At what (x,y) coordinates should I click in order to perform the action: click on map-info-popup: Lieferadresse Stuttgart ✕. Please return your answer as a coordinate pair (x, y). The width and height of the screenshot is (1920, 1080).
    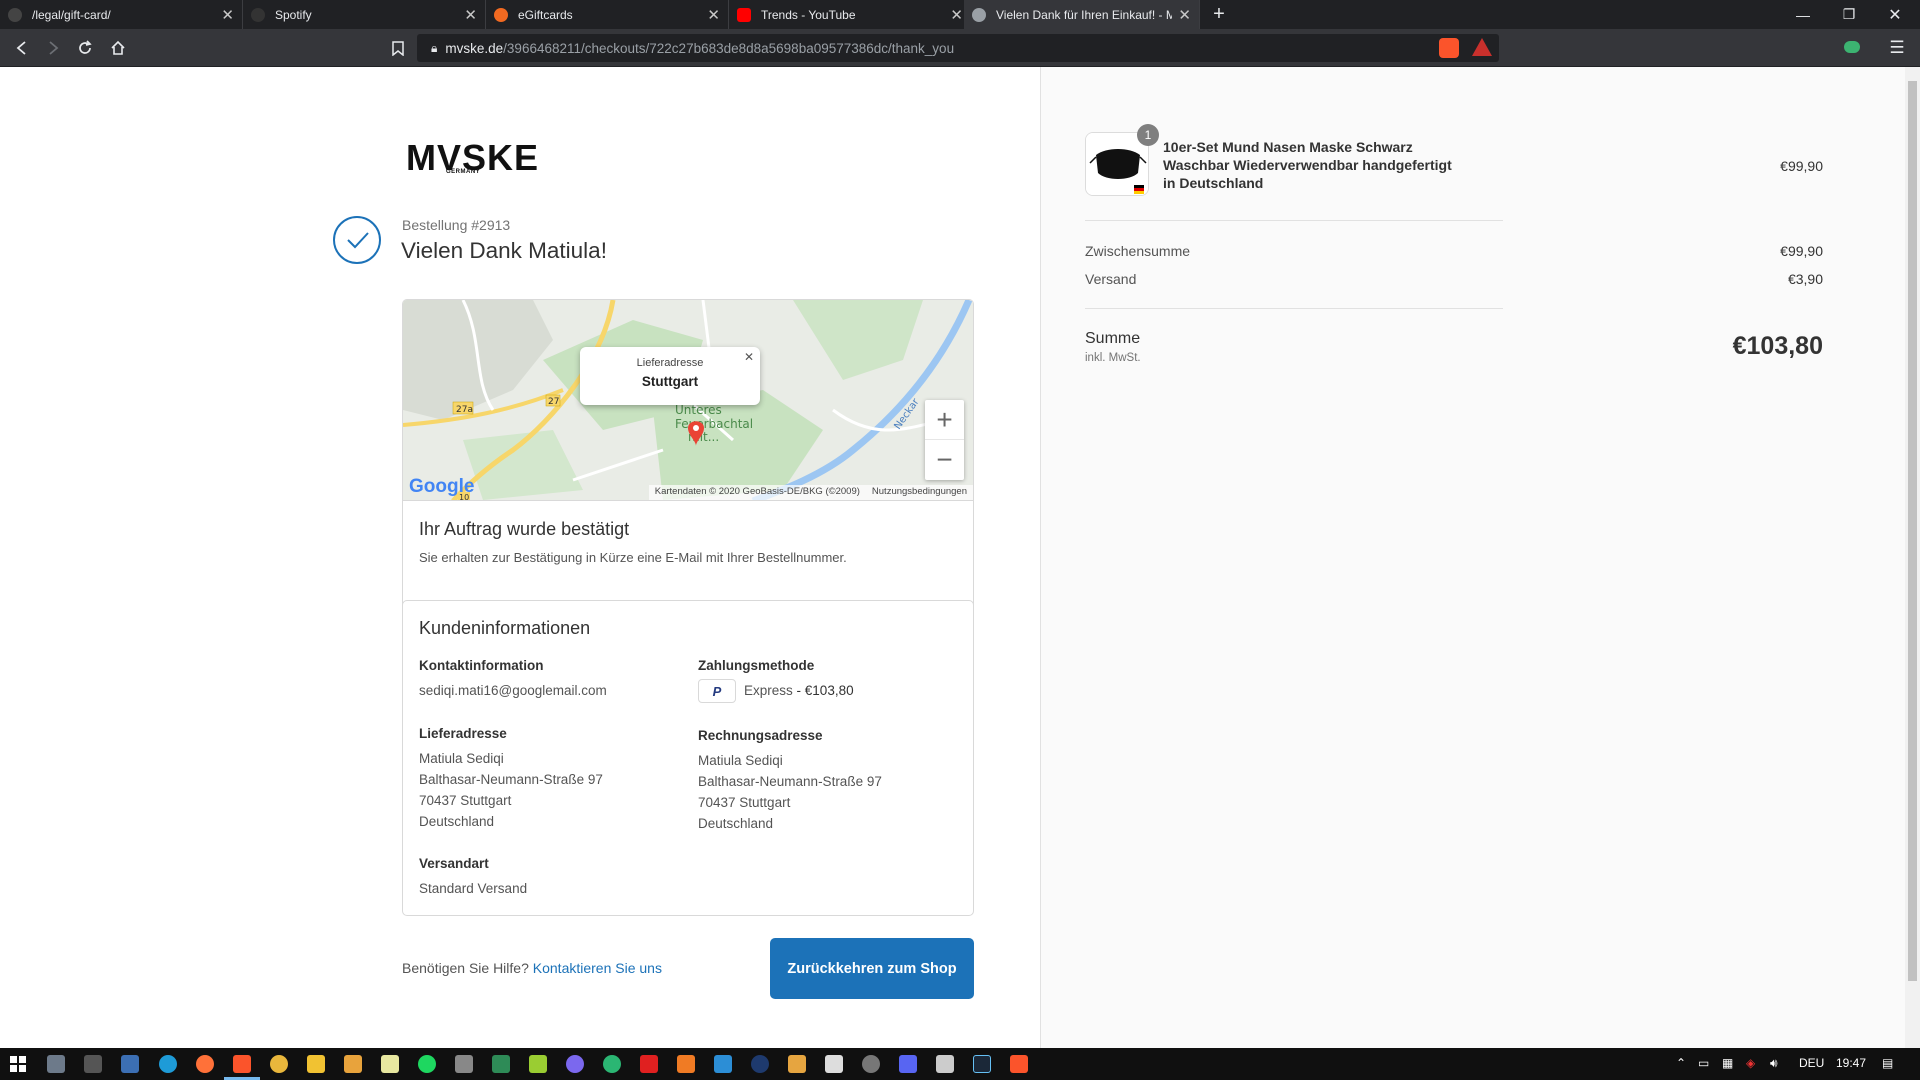
    Looking at the image, I should click on (670, 376).